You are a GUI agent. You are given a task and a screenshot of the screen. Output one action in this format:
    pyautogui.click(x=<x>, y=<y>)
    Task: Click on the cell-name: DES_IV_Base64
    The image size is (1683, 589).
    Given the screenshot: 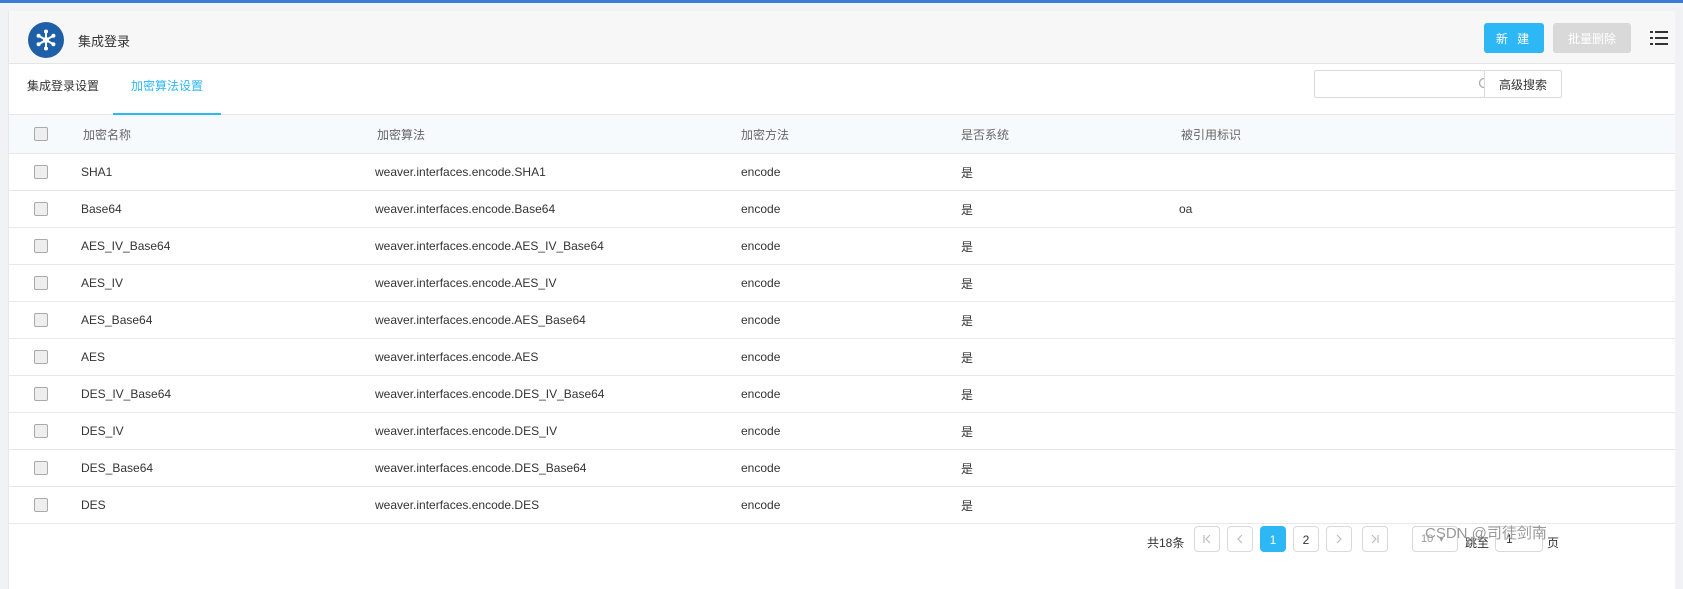 What is the action you would take?
    pyautogui.click(x=126, y=394)
    